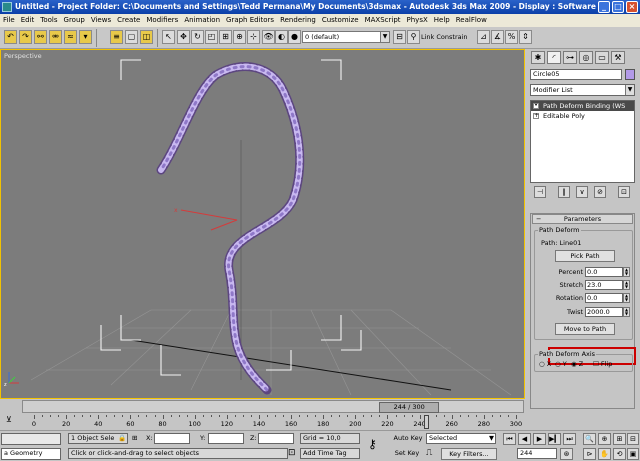 The width and height of the screenshot is (640, 461). Describe the element at coordinates (471, 19) in the screenshot. I see `menu-realflow: RealFlow` at that location.